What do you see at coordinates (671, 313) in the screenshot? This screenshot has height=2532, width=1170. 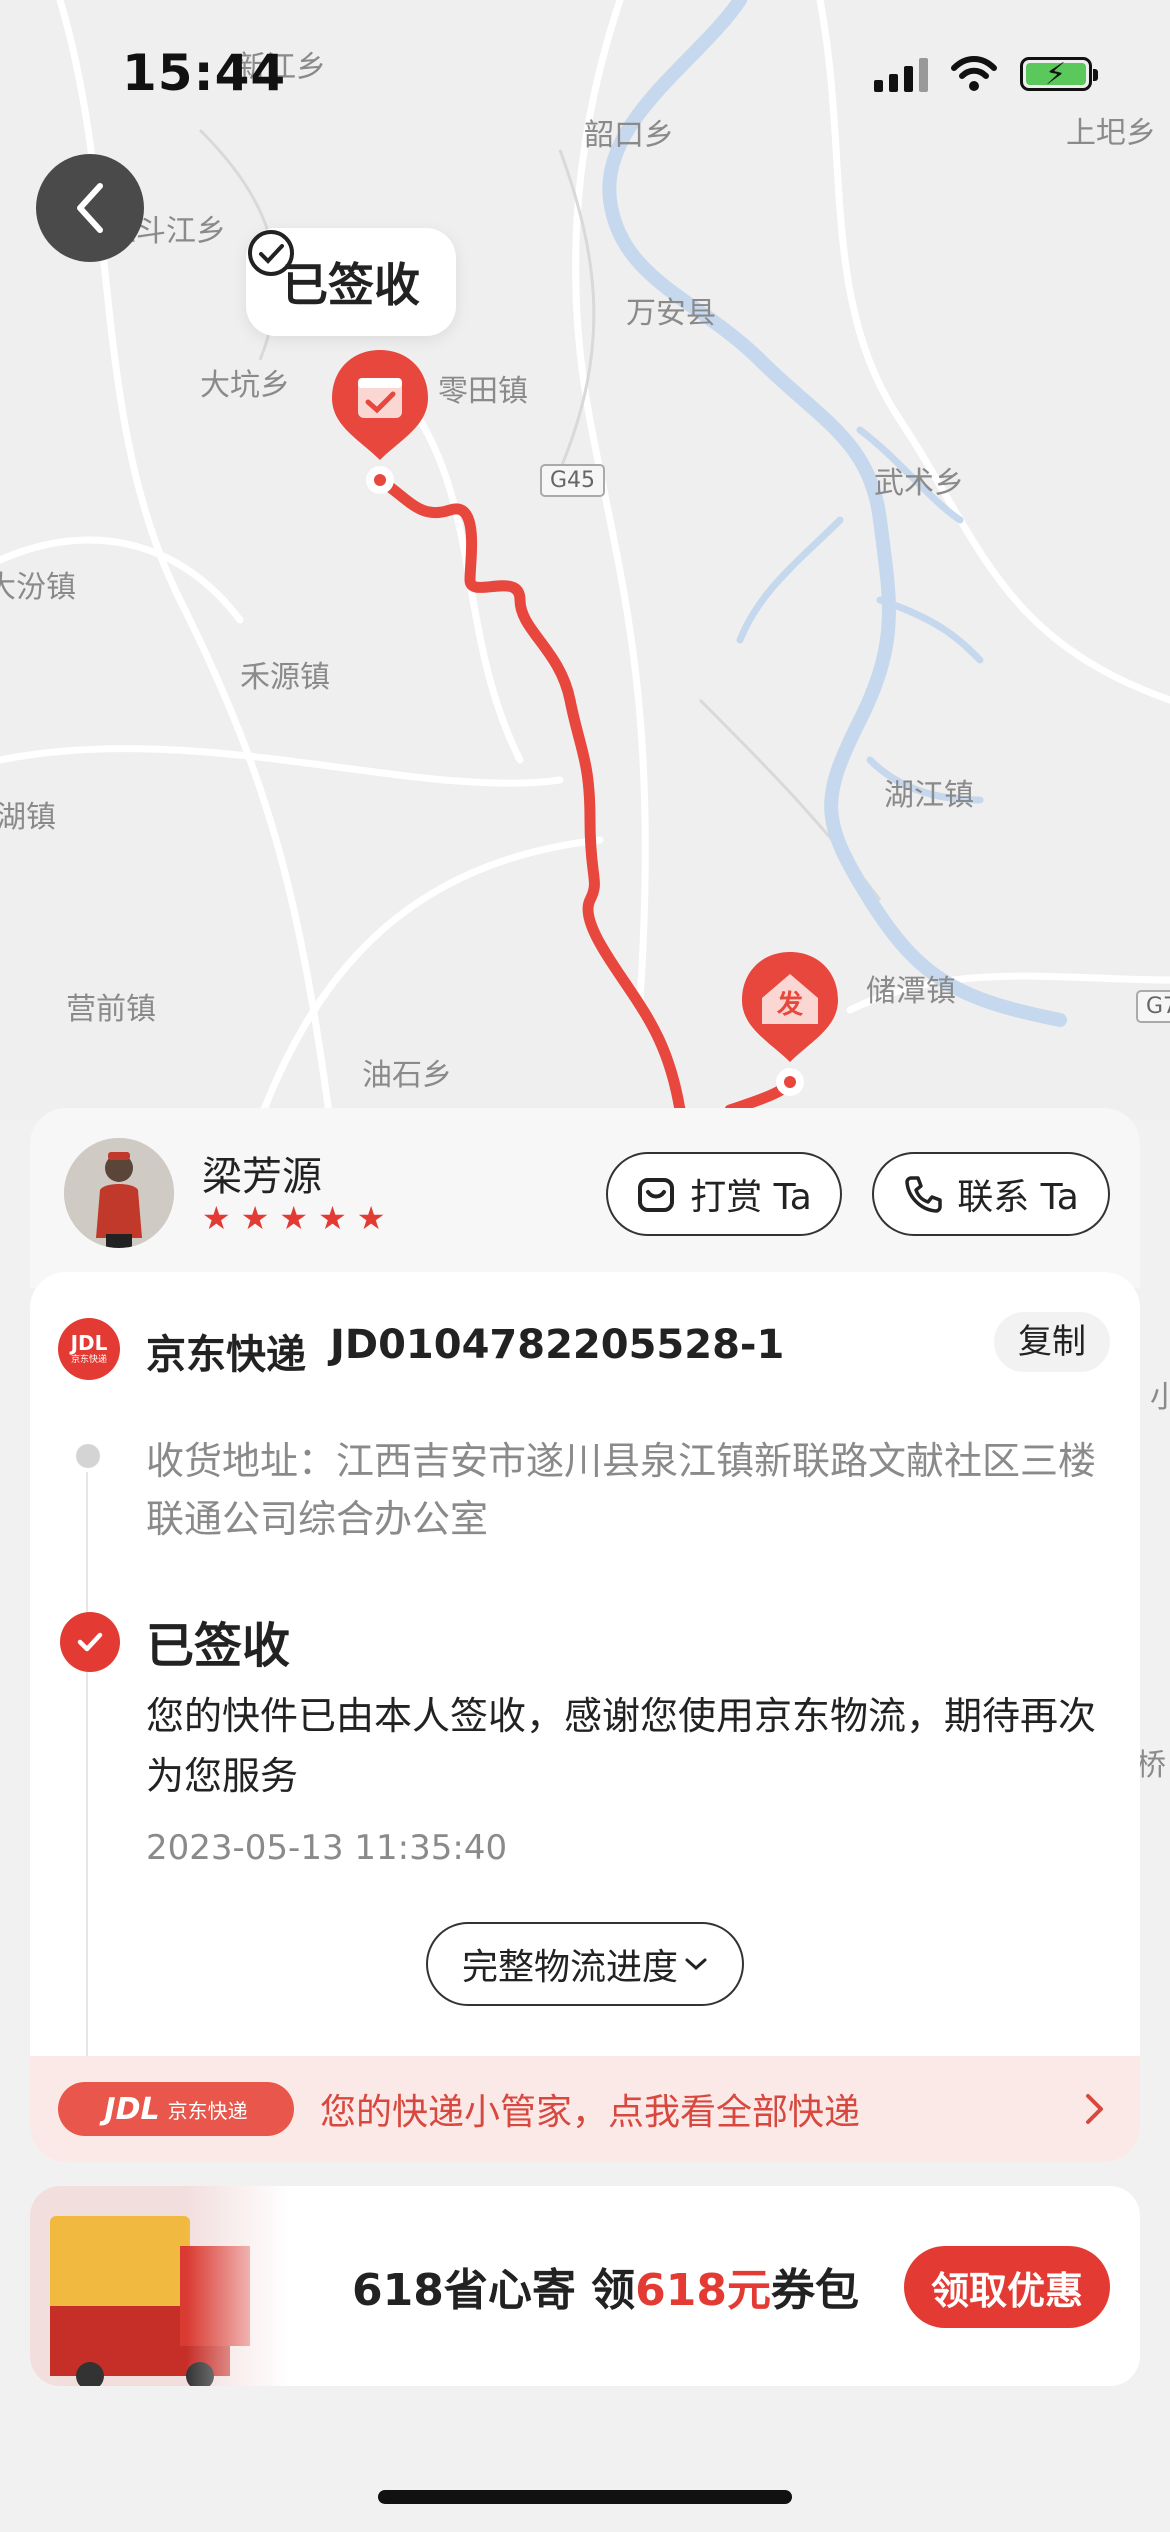 I see `map-label: 万安县` at bounding box center [671, 313].